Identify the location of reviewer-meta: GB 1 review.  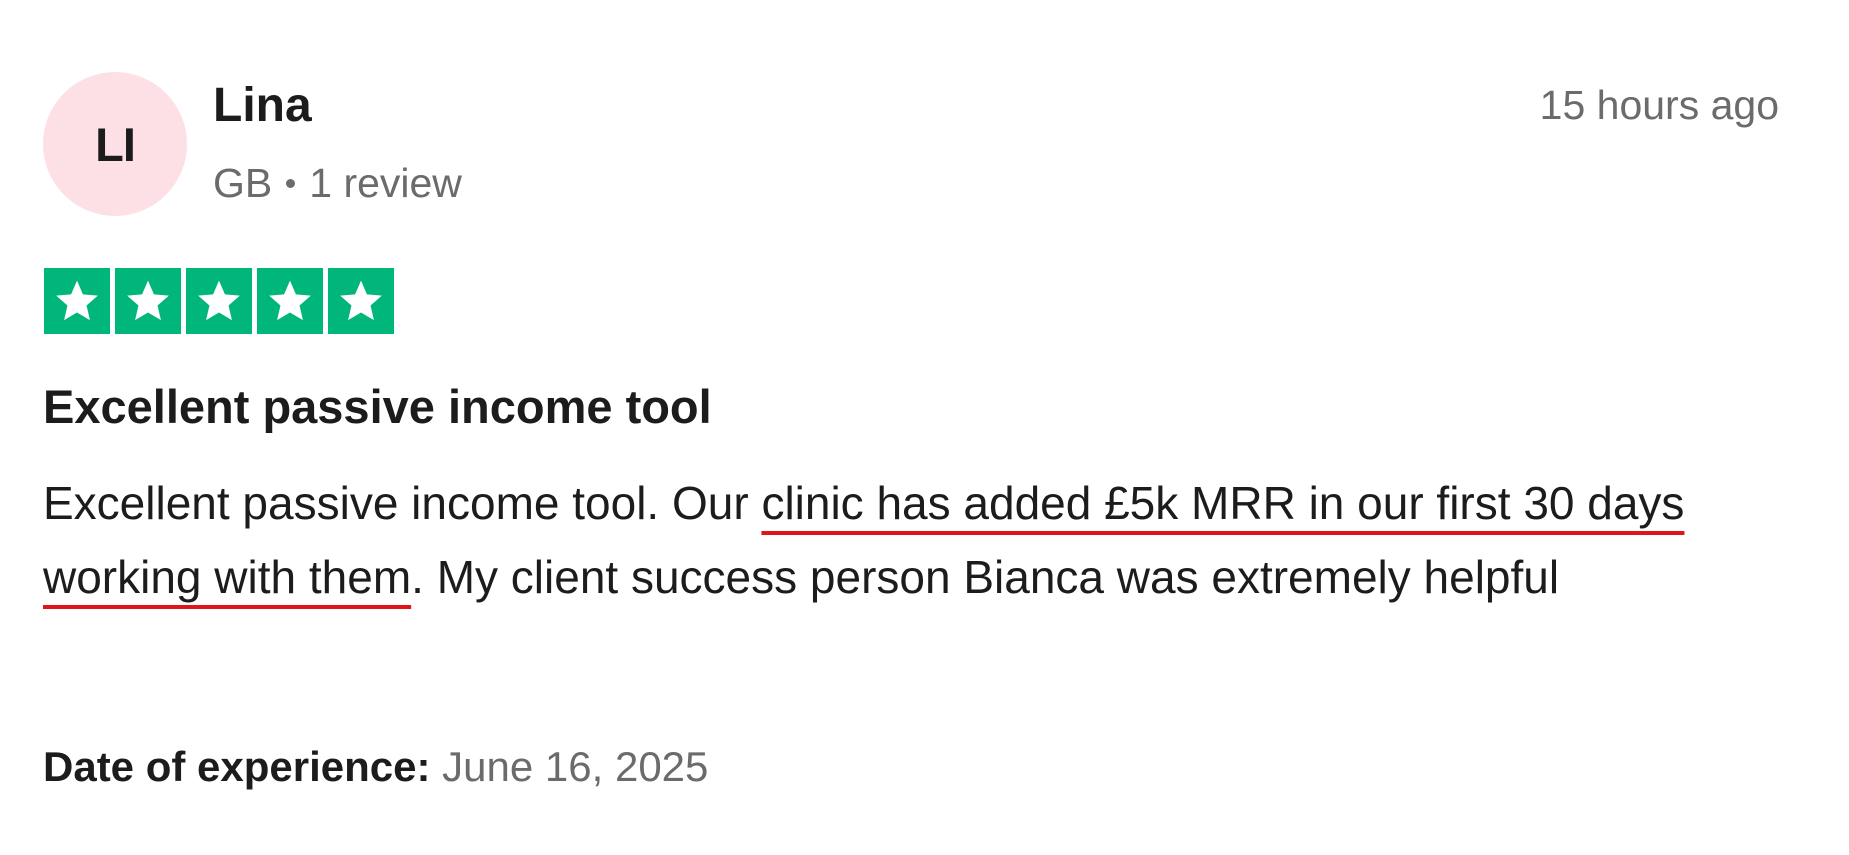
(337, 183).